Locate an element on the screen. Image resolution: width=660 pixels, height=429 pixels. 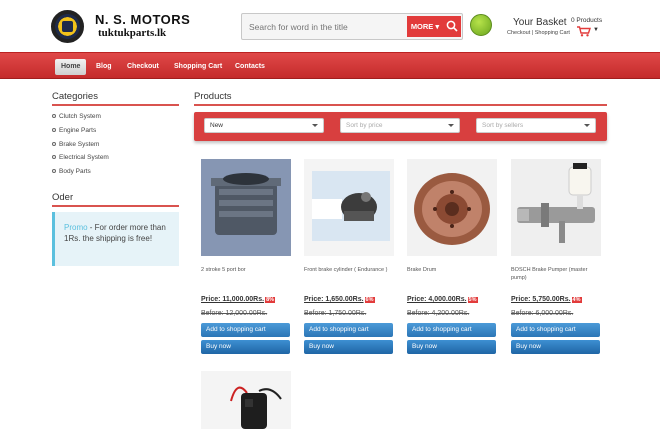
product-name: Front brake cylinder ( Endurance ) is located at coordinates (349, 270).